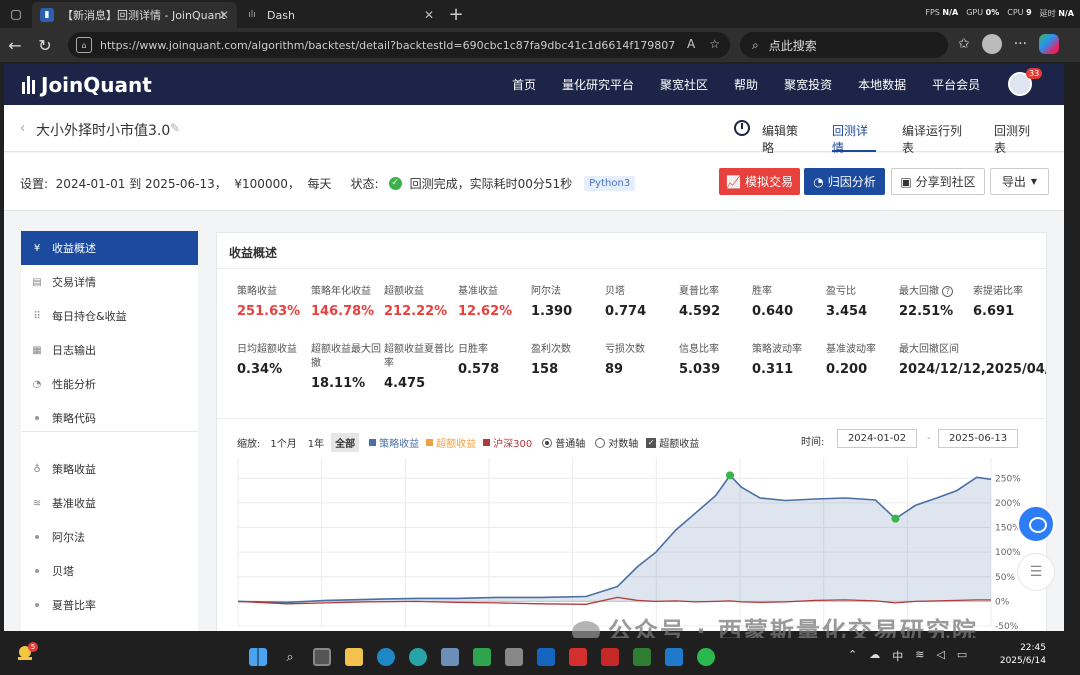 The width and height of the screenshot is (1080, 675). What do you see at coordinates (546, 657) in the screenshot?
I see `outlook-icon` at bounding box center [546, 657].